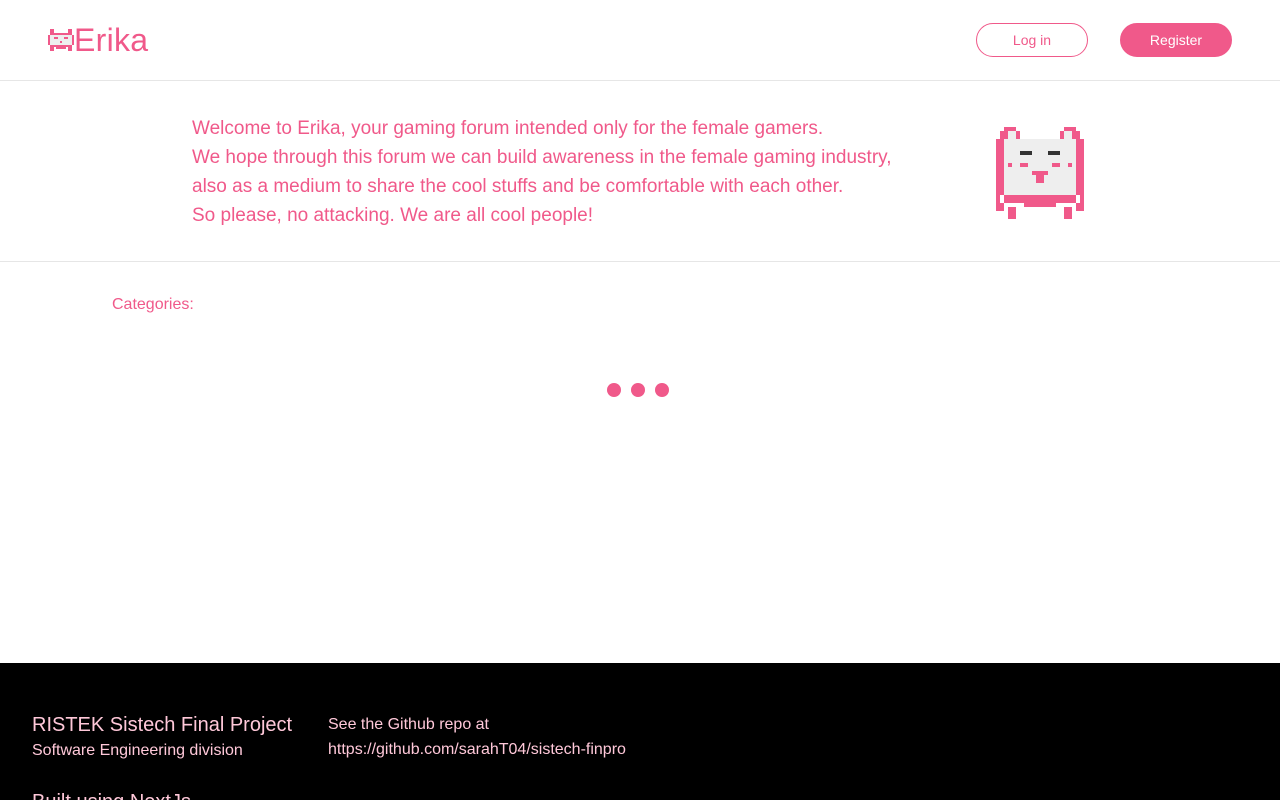  What do you see at coordinates (640, 40) in the screenshot?
I see `top-navbar: Erika Log in Register` at bounding box center [640, 40].